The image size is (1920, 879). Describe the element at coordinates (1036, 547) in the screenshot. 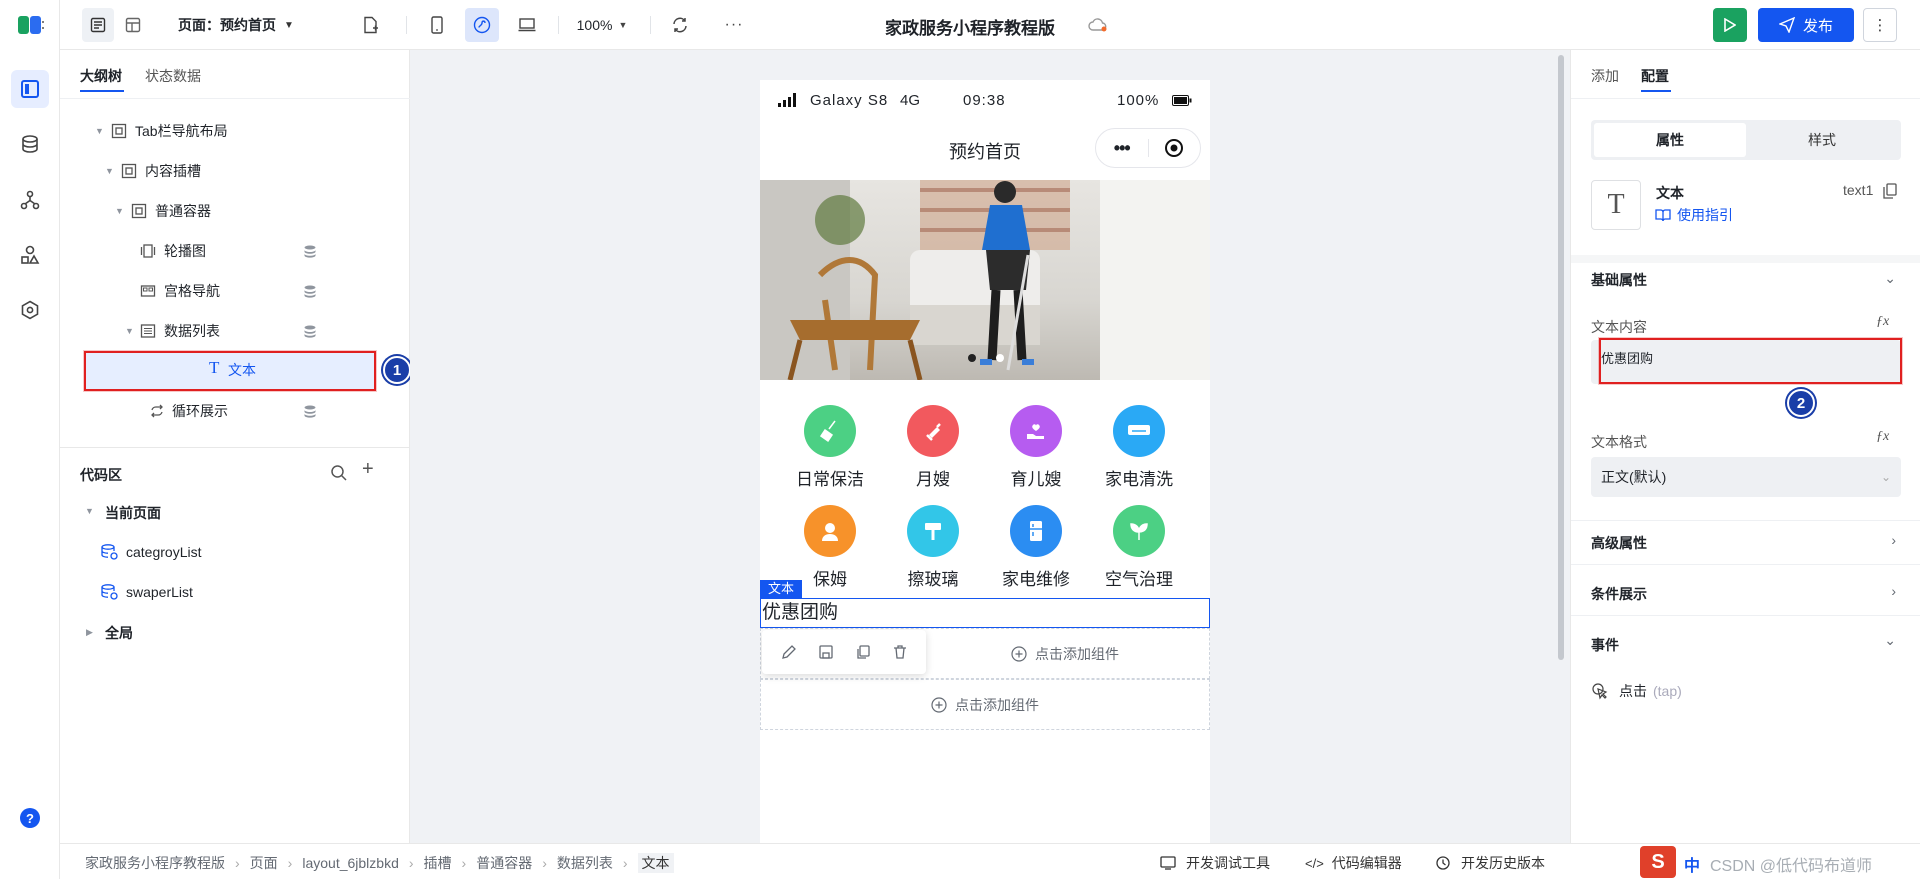

I see `grid-item-appliance-repair: 家电维修` at that location.